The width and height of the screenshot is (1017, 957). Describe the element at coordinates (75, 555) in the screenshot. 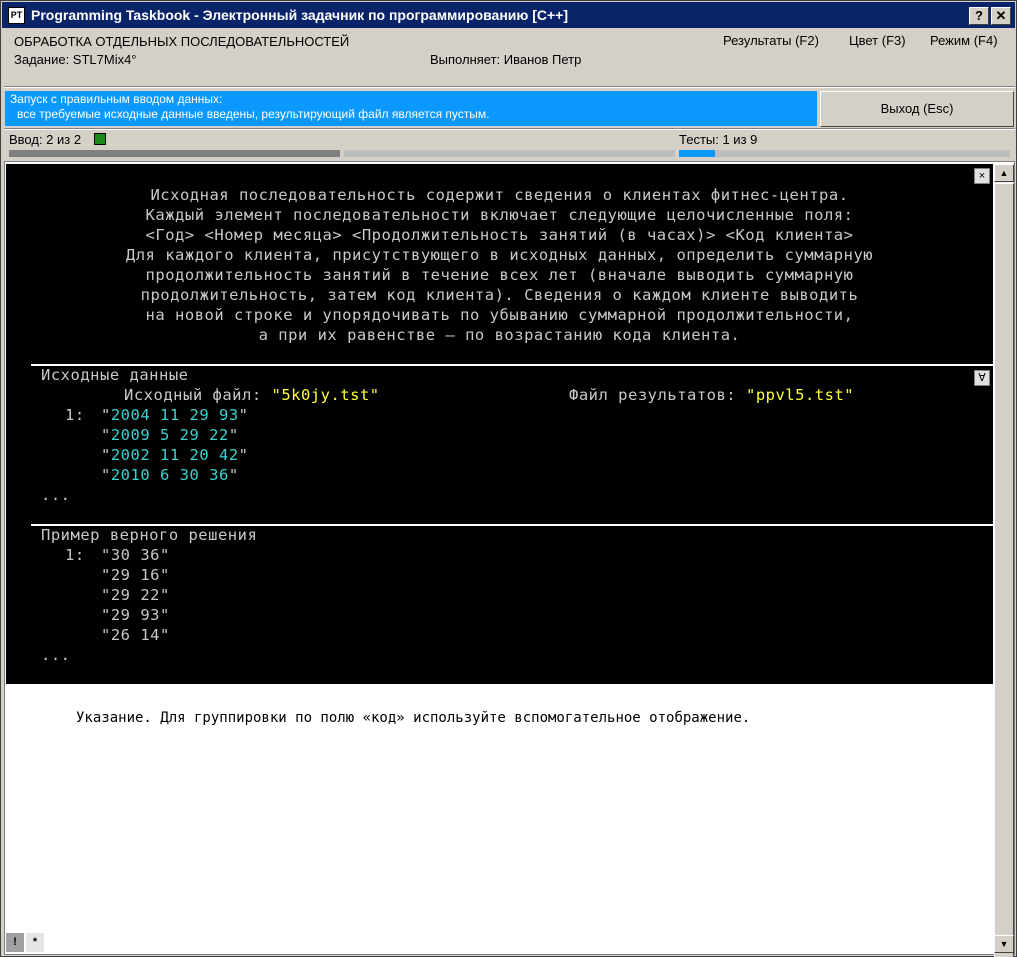

I see `sample-index: 1:` at that location.